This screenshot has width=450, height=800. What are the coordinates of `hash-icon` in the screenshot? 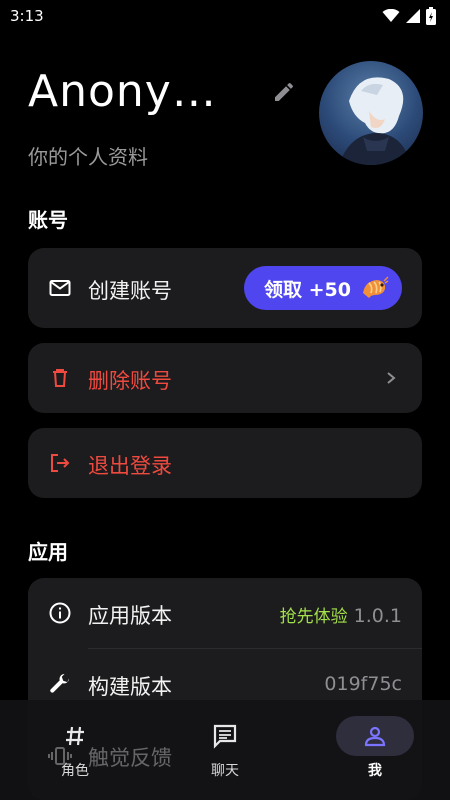 It's located at (75, 736).